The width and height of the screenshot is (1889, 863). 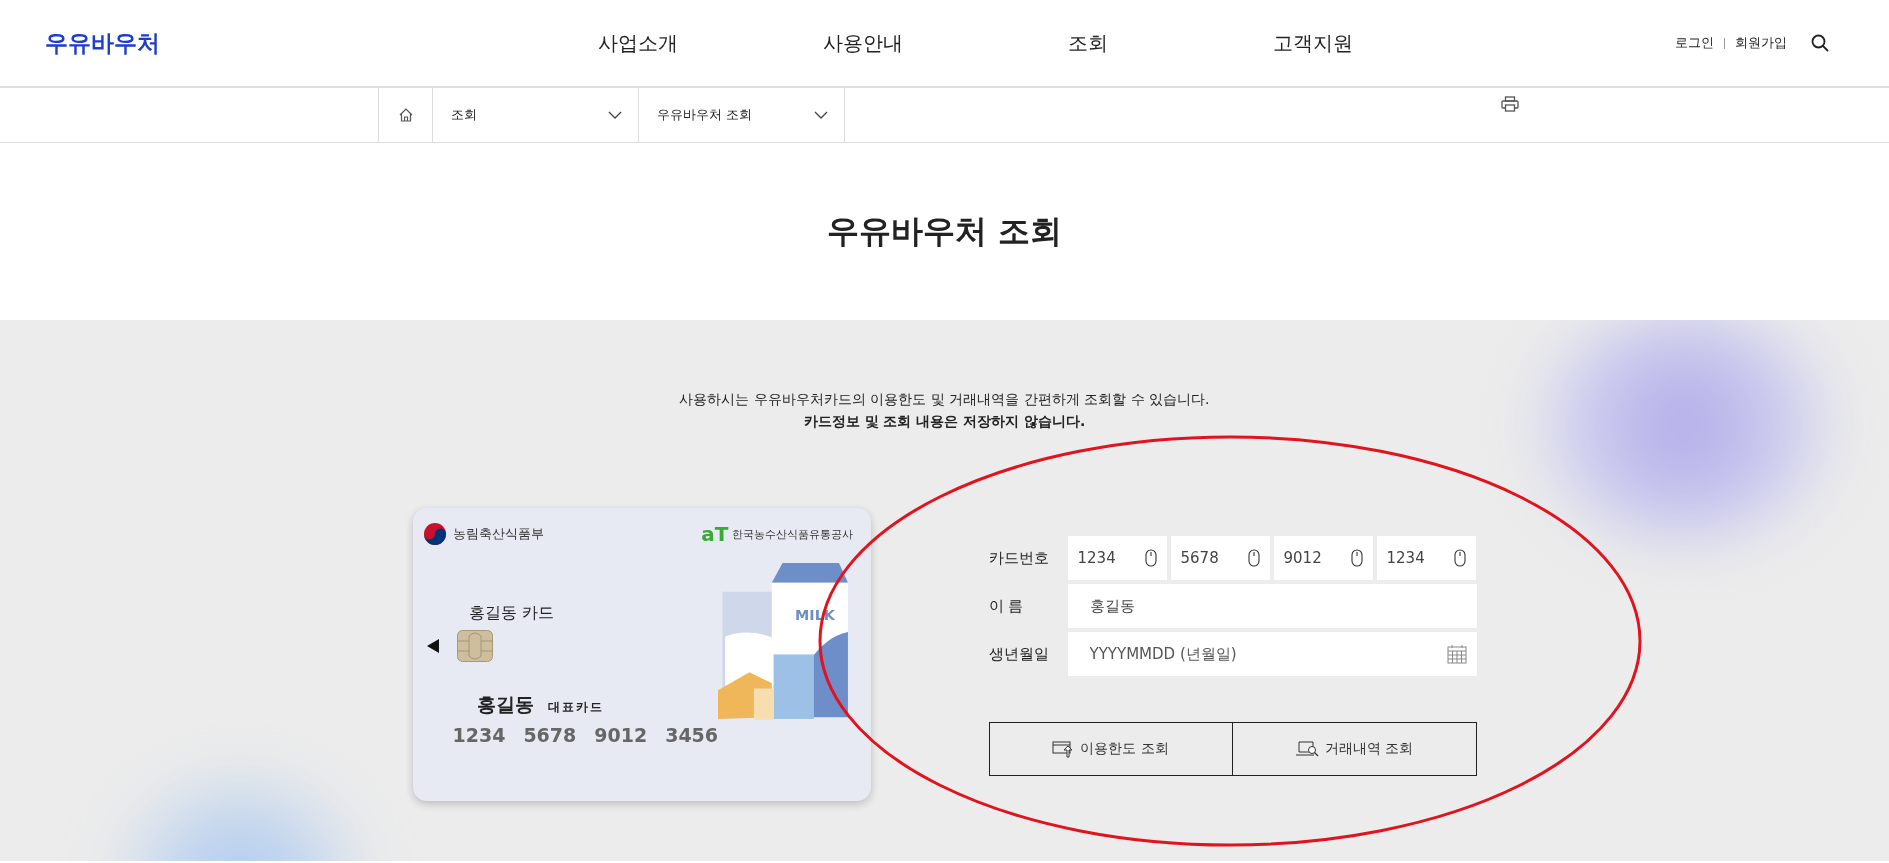 I want to click on agency-name: 한국농수산식품유통공사, so click(x=792, y=534).